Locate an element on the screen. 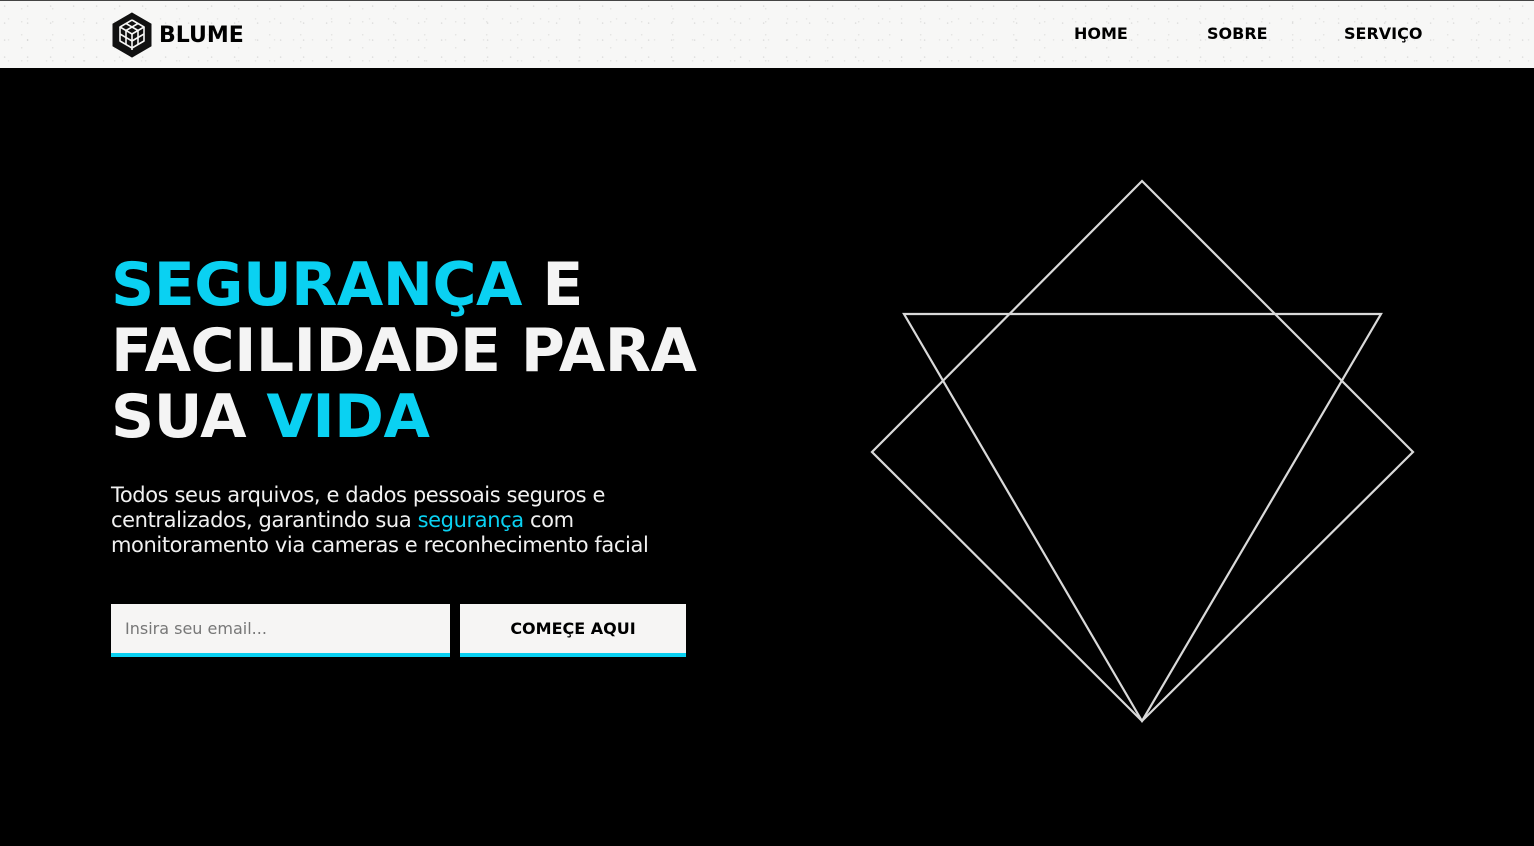 The width and height of the screenshot is (1534, 846). brand-logo-link: BLUME is located at coordinates (177, 35).